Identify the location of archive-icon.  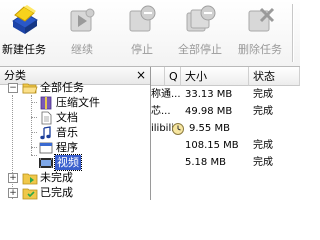
(46, 103).